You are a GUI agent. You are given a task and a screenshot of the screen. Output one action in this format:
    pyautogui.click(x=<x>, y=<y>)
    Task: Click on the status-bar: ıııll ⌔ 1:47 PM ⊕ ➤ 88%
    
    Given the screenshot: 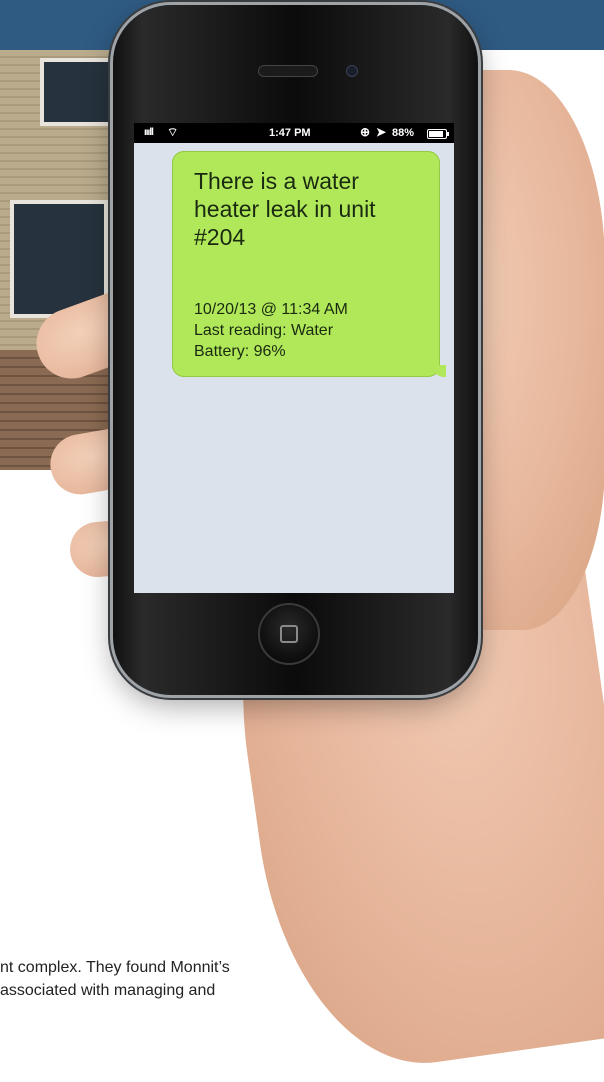 What is the action you would take?
    pyautogui.click(x=294, y=133)
    